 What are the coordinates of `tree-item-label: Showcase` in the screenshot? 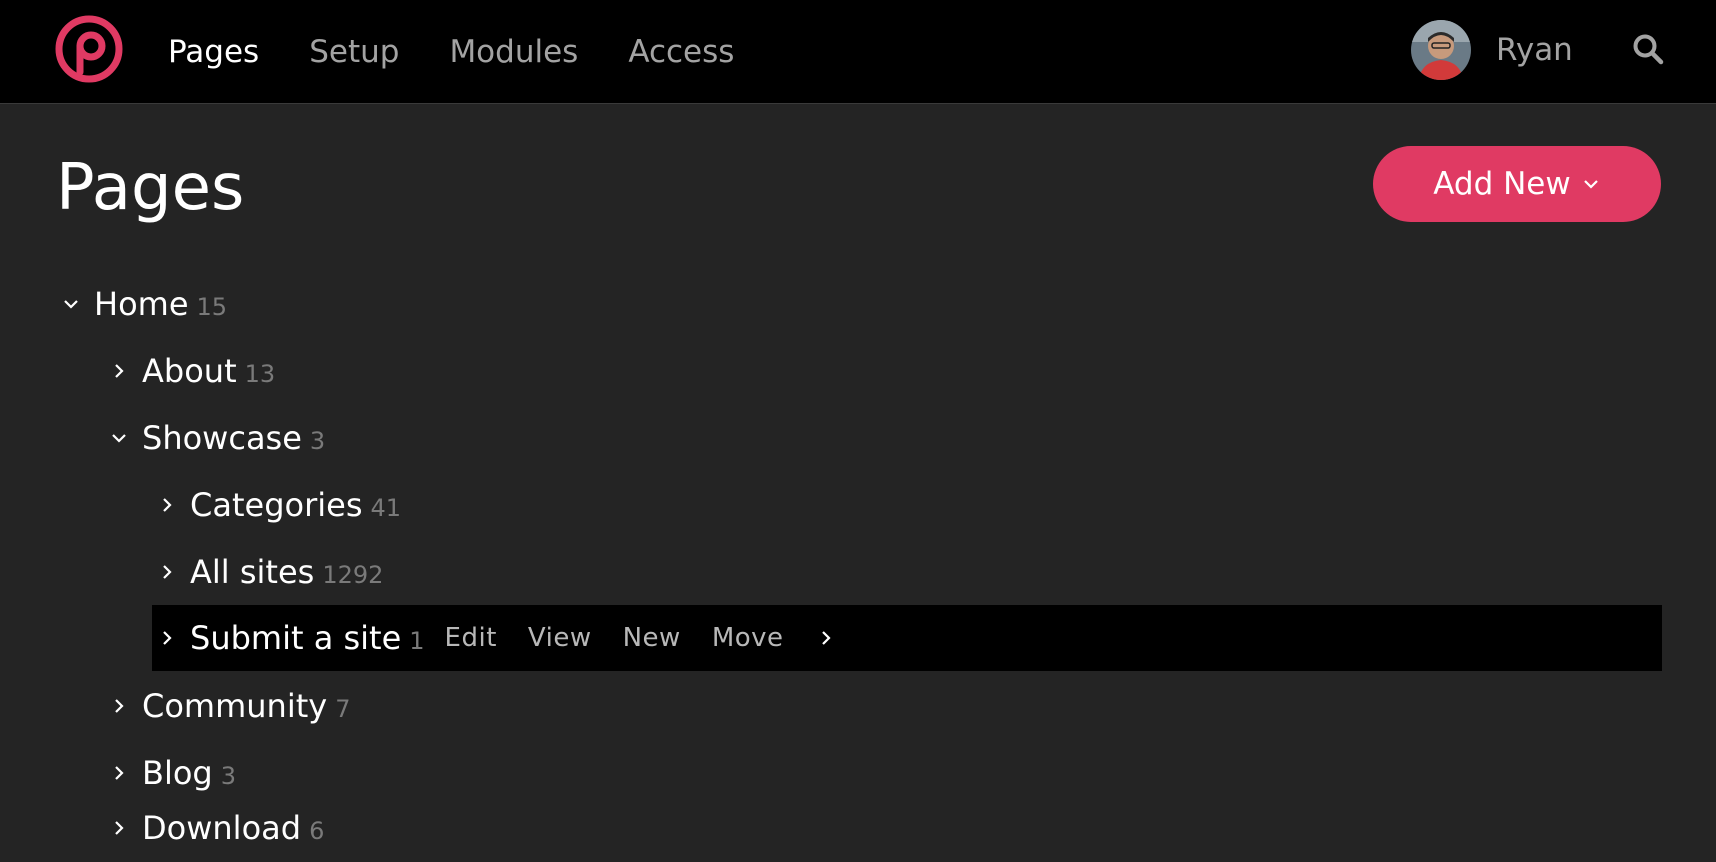 It's located at (222, 438).